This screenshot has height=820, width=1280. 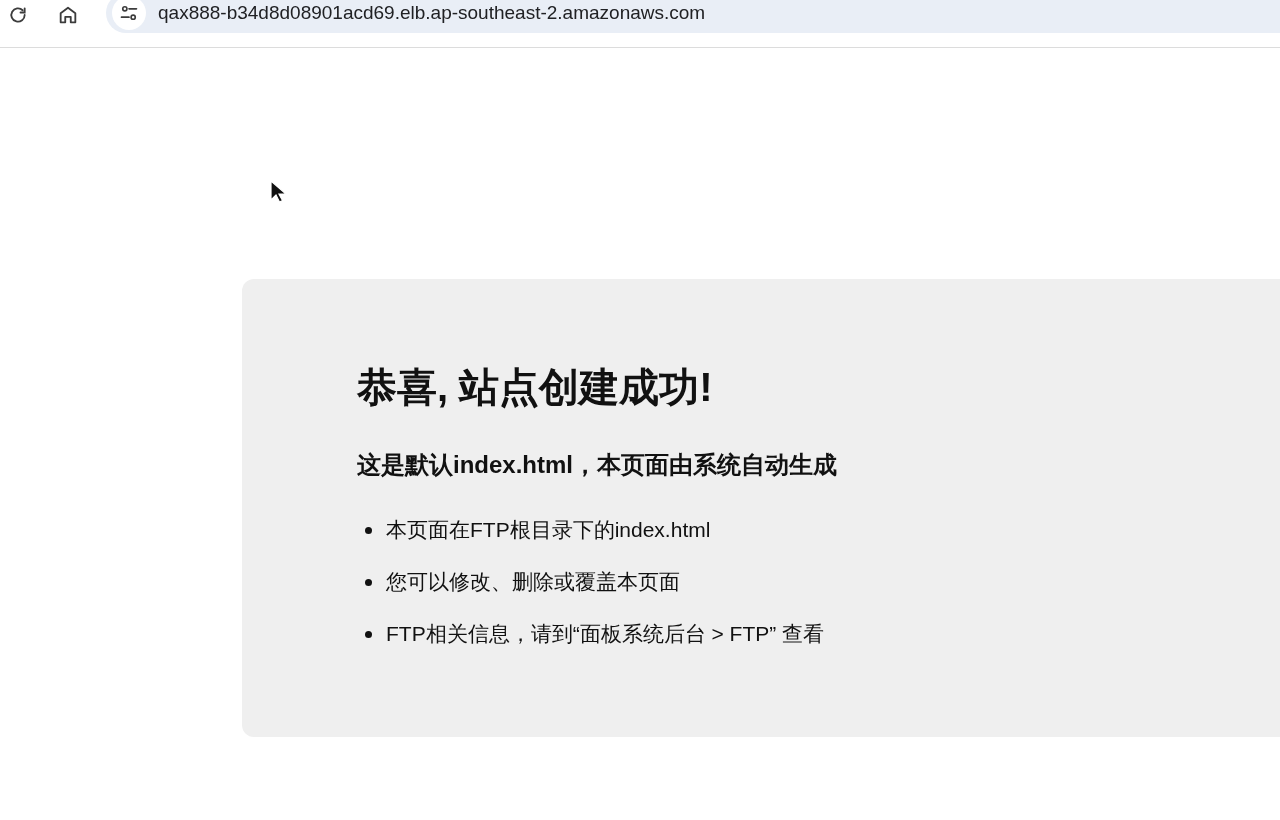 I want to click on list-item: 本页面在FTP根目录下的index.html, so click(x=548, y=530).